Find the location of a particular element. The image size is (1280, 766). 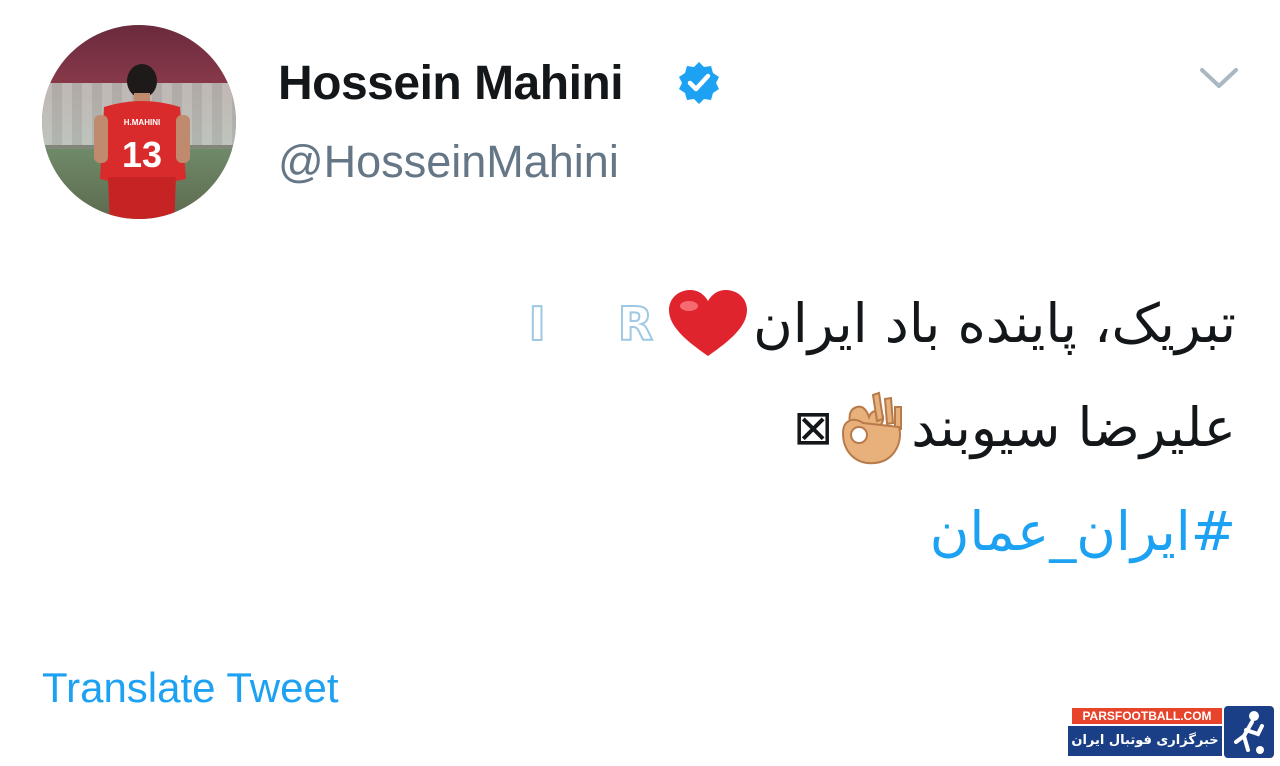

watermark-tagline: خبرگزاری فوتبال ایران is located at coordinates (1145, 741).